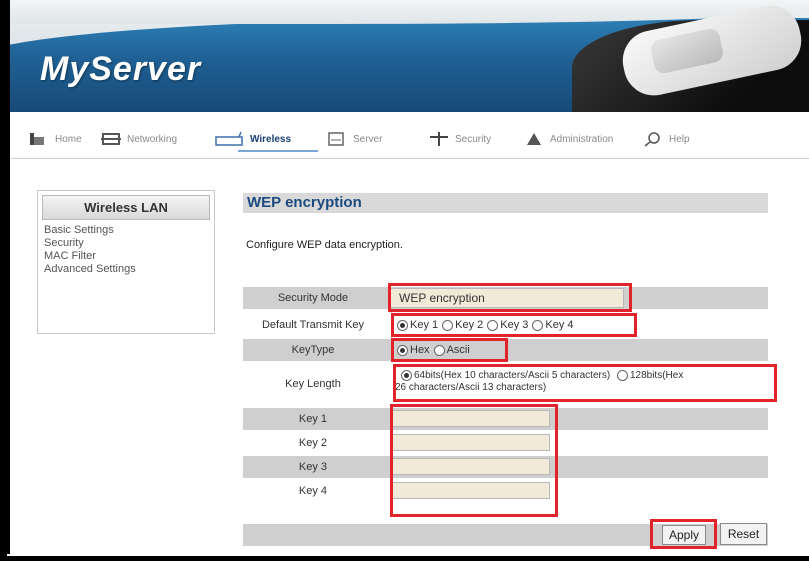 Image resolution: width=809 pixels, height=561 pixels. What do you see at coordinates (278, 151) in the screenshot?
I see `nav-active-indicator` at bounding box center [278, 151].